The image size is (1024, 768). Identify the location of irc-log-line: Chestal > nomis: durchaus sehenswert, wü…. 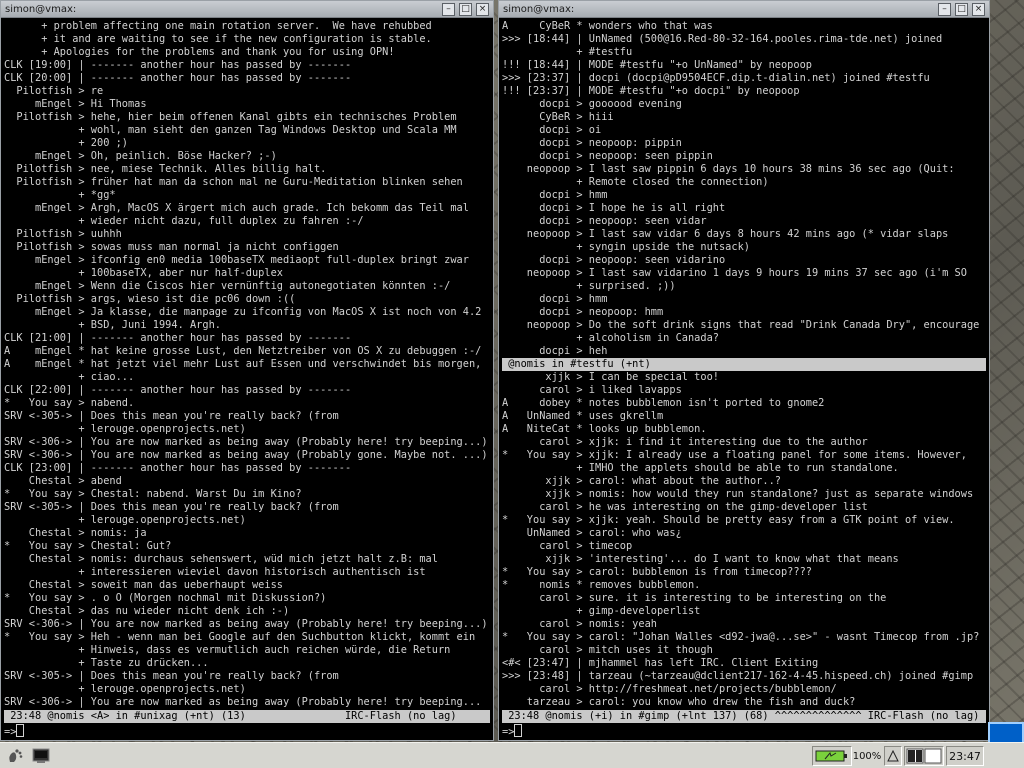
(221, 559).